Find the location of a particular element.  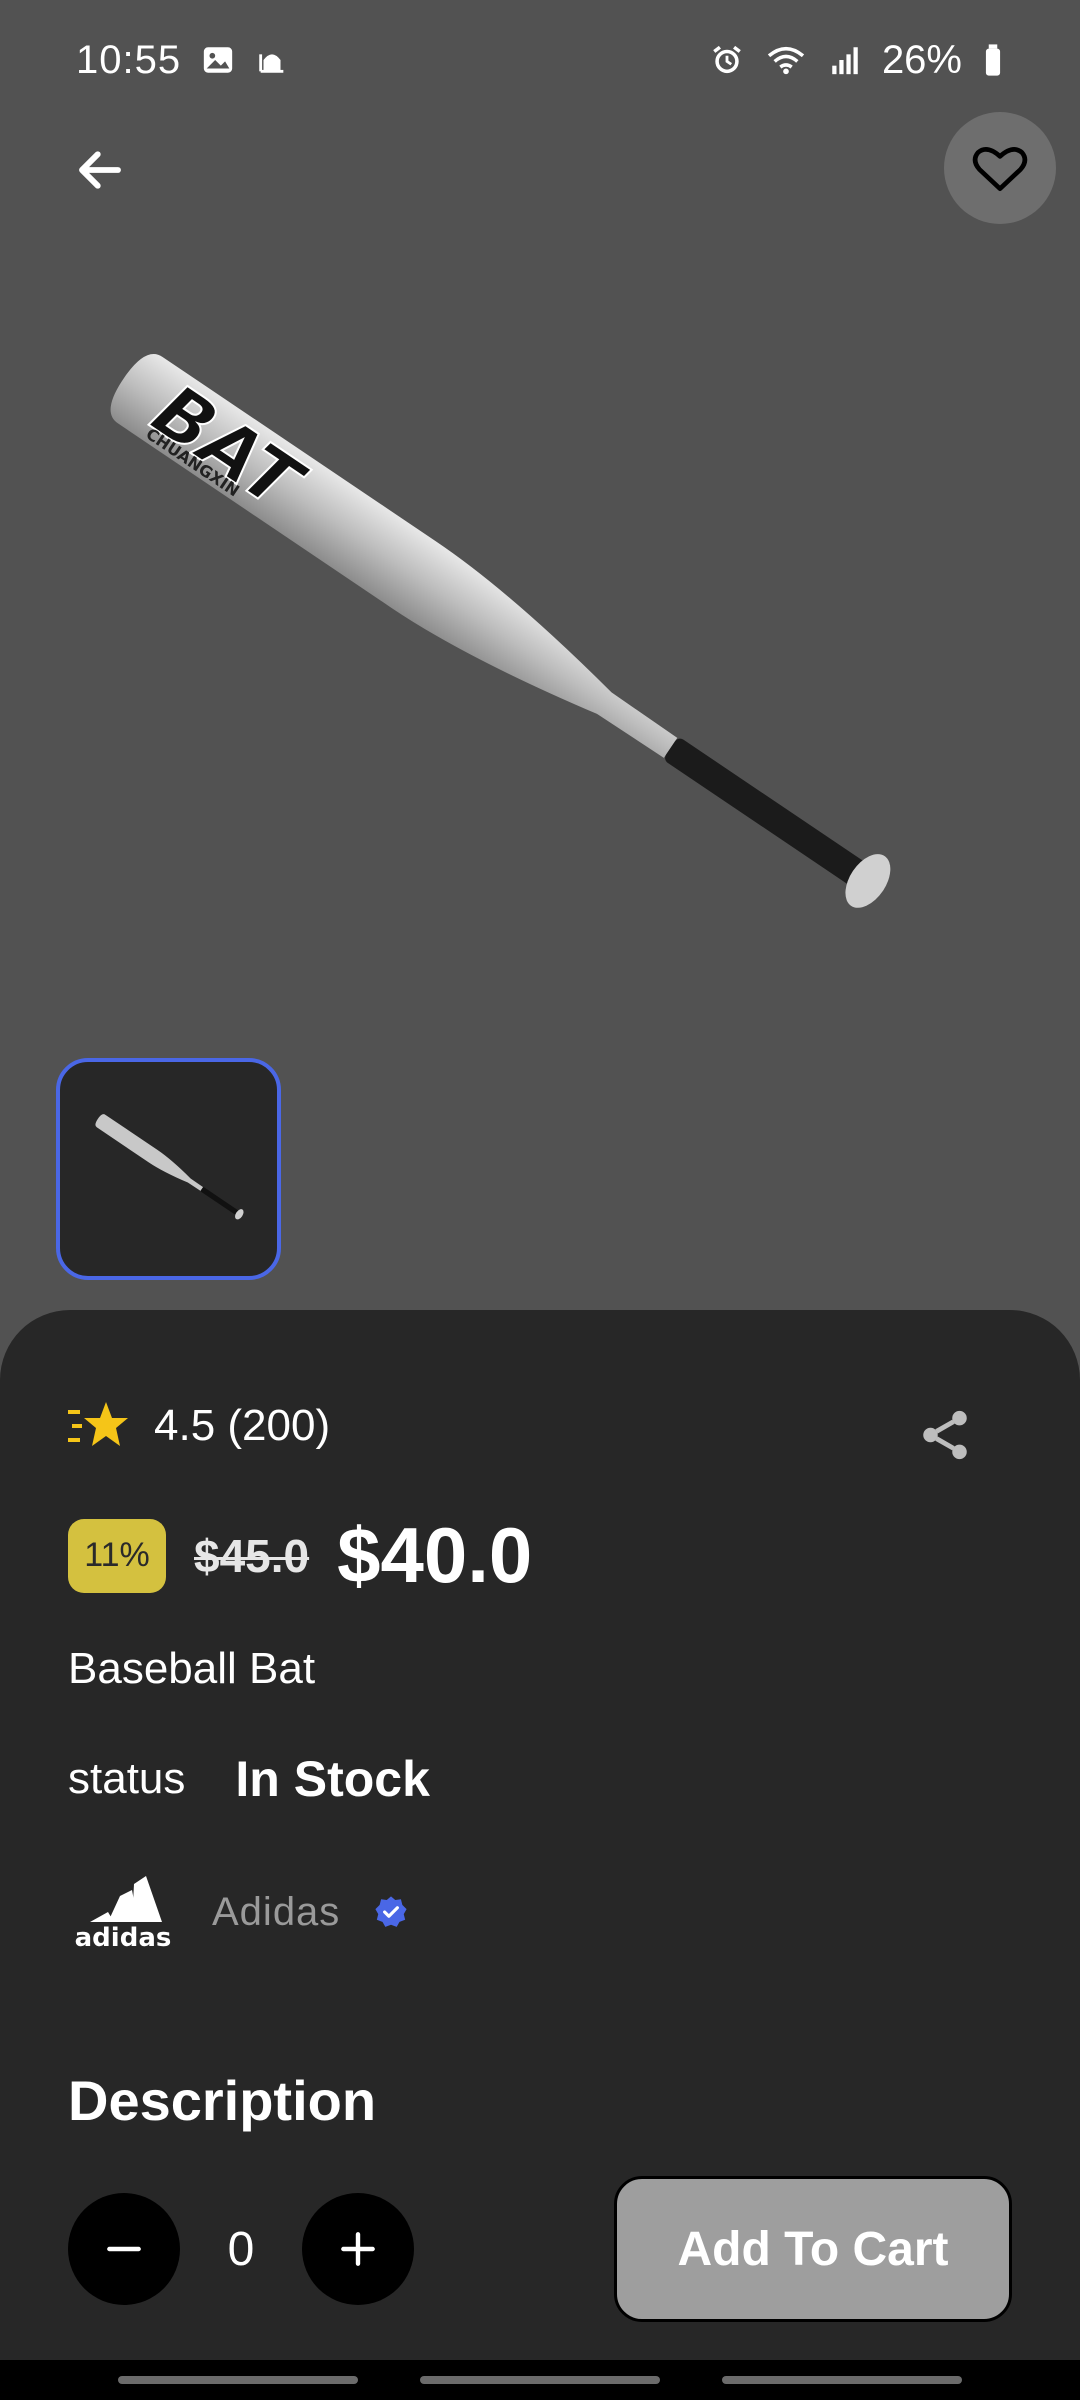

nav-home is located at coordinates (540, 2380).